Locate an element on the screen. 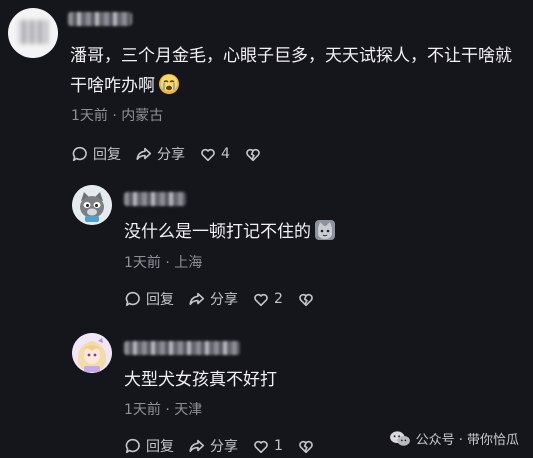  cartoon-wolf-avatar-icon is located at coordinates (92, 205).